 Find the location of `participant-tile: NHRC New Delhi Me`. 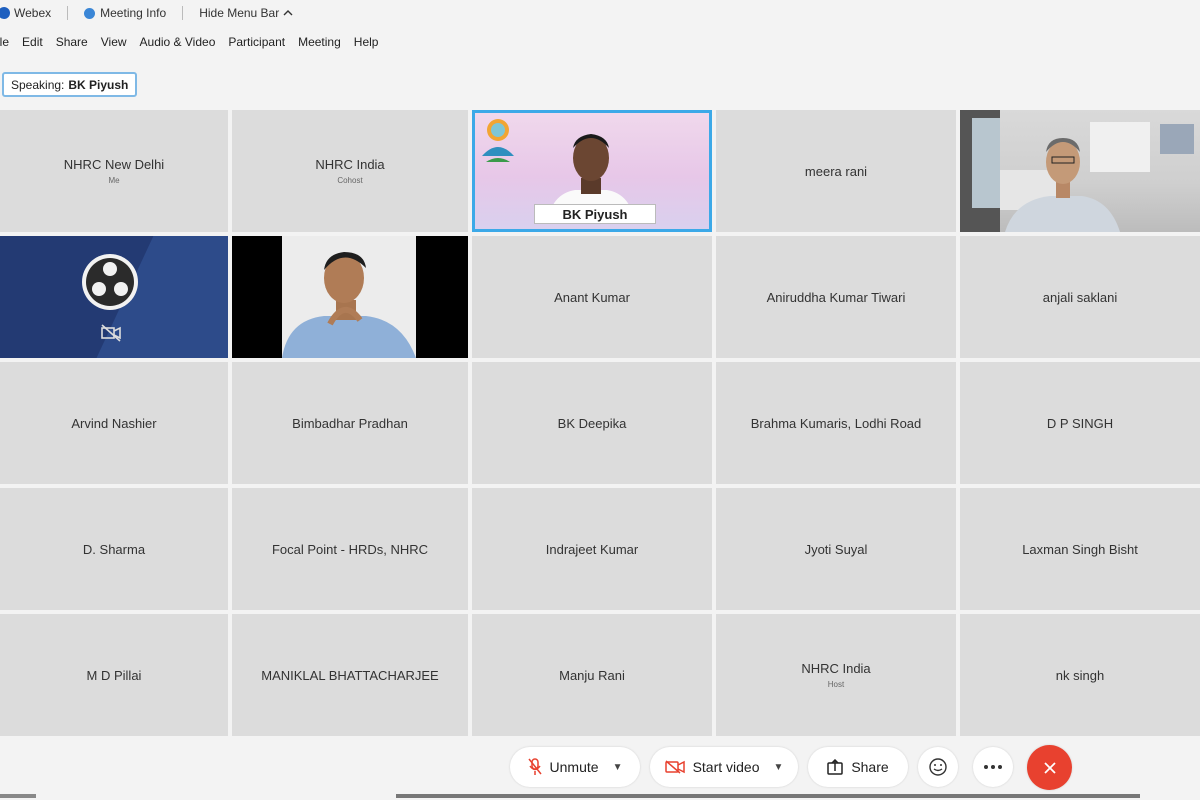

participant-tile: NHRC New Delhi Me is located at coordinates (114, 171).